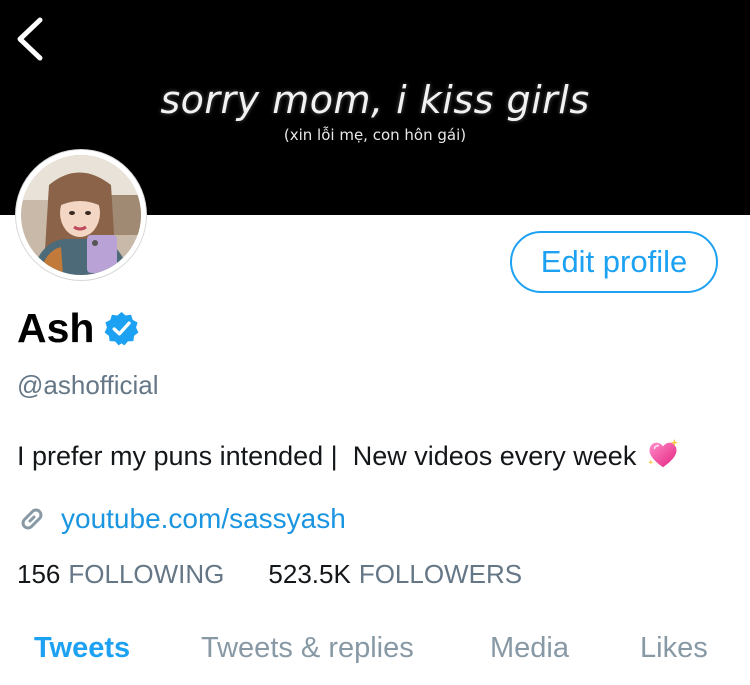 The image size is (750, 685). Describe the element at coordinates (375, 135) in the screenshot. I see `banner-subtitle: (xin lỗi mẹ, con hôn gái)` at that location.